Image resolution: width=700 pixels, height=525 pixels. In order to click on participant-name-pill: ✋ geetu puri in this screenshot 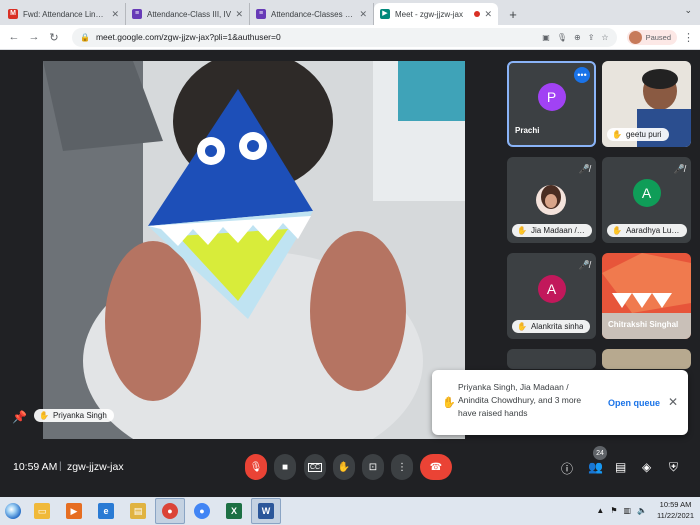, I will do `click(638, 134)`.